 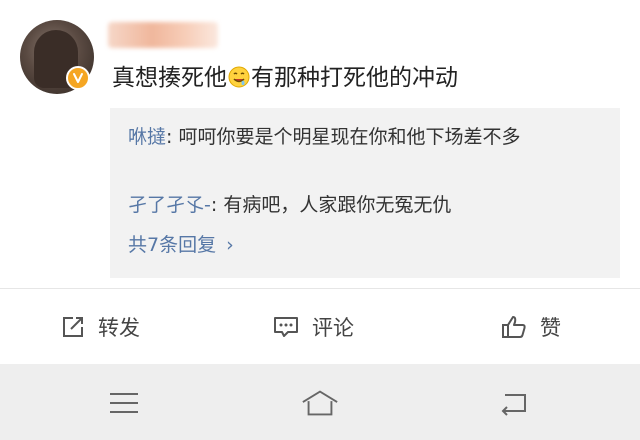 What do you see at coordinates (239, 77) in the screenshot?
I see `drooling-face-emoji-icon` at bounding box center [239, 77].